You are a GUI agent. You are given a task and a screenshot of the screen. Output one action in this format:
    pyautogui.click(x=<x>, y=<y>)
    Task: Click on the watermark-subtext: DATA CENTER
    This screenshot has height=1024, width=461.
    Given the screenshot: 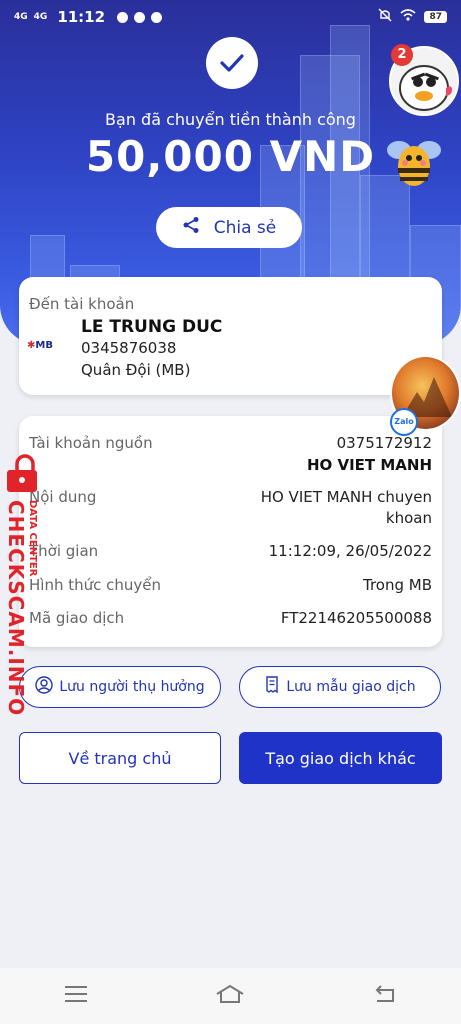 What is the action you would take?
    pyautogui.click(x=32, y=538)
    